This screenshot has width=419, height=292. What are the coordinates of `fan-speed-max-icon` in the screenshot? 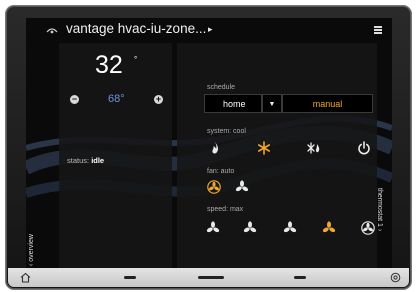 It's located at (329, 228).